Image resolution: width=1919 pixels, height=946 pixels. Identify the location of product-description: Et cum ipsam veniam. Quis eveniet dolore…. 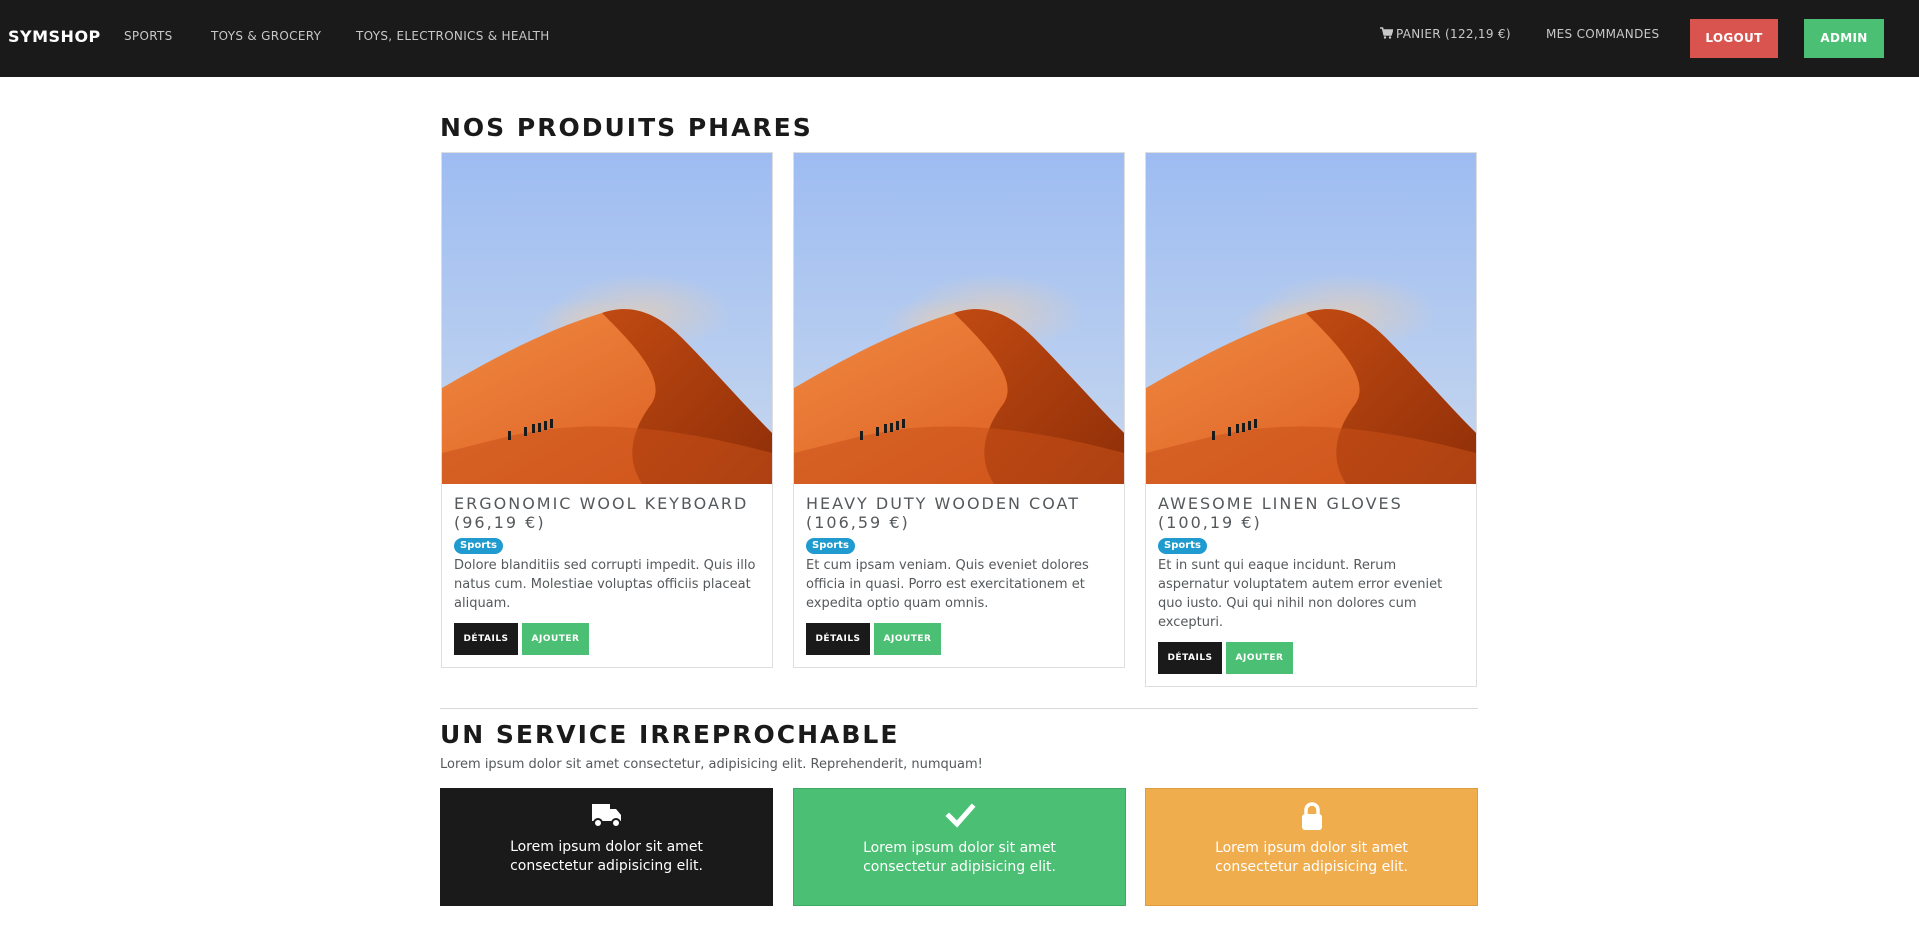
(947, 584).